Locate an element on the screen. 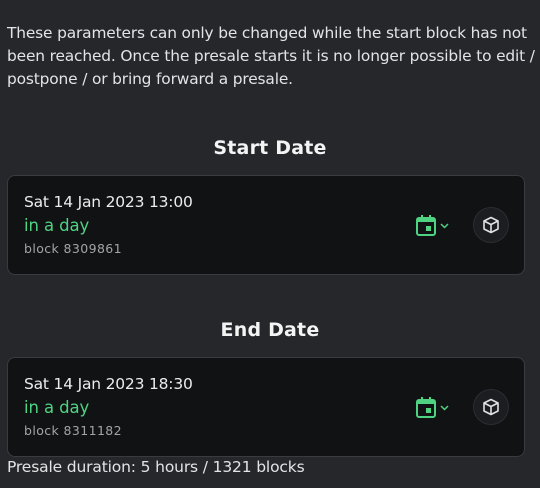  start-date-picker-button is located at coordinates (434, 226).